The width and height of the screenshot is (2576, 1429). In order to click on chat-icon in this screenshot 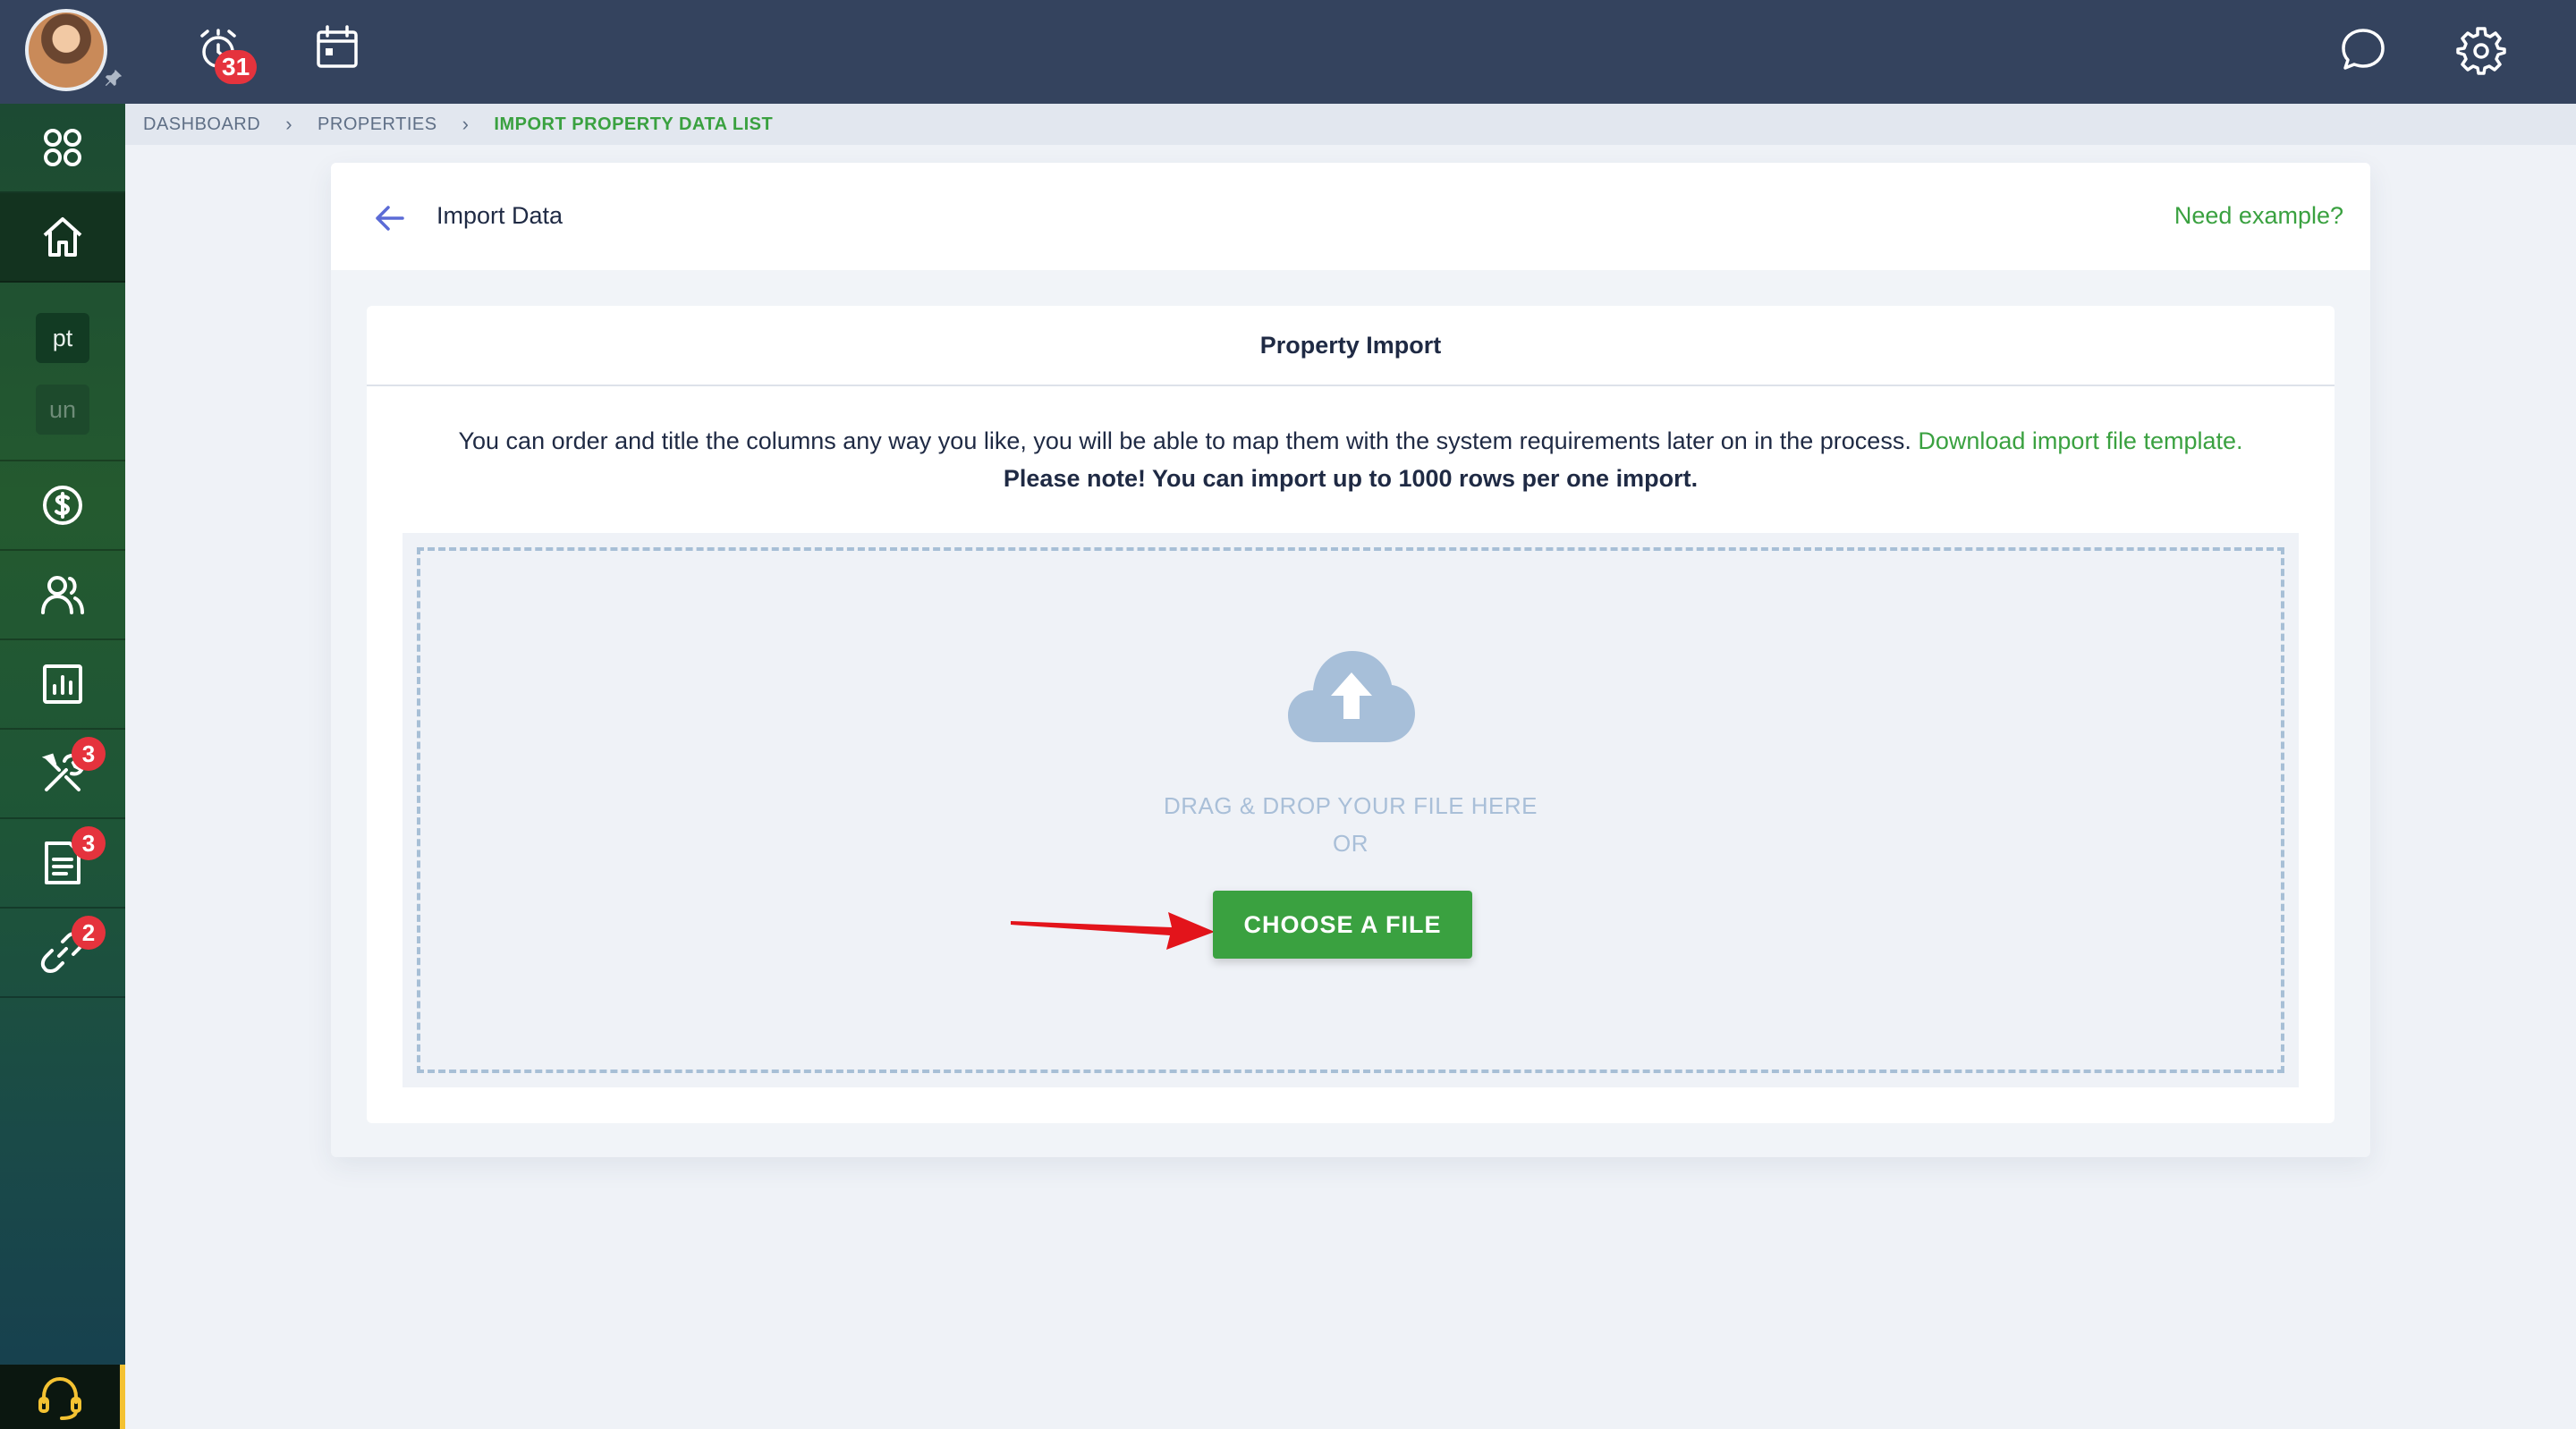, I will do `click(2363, 50)`.